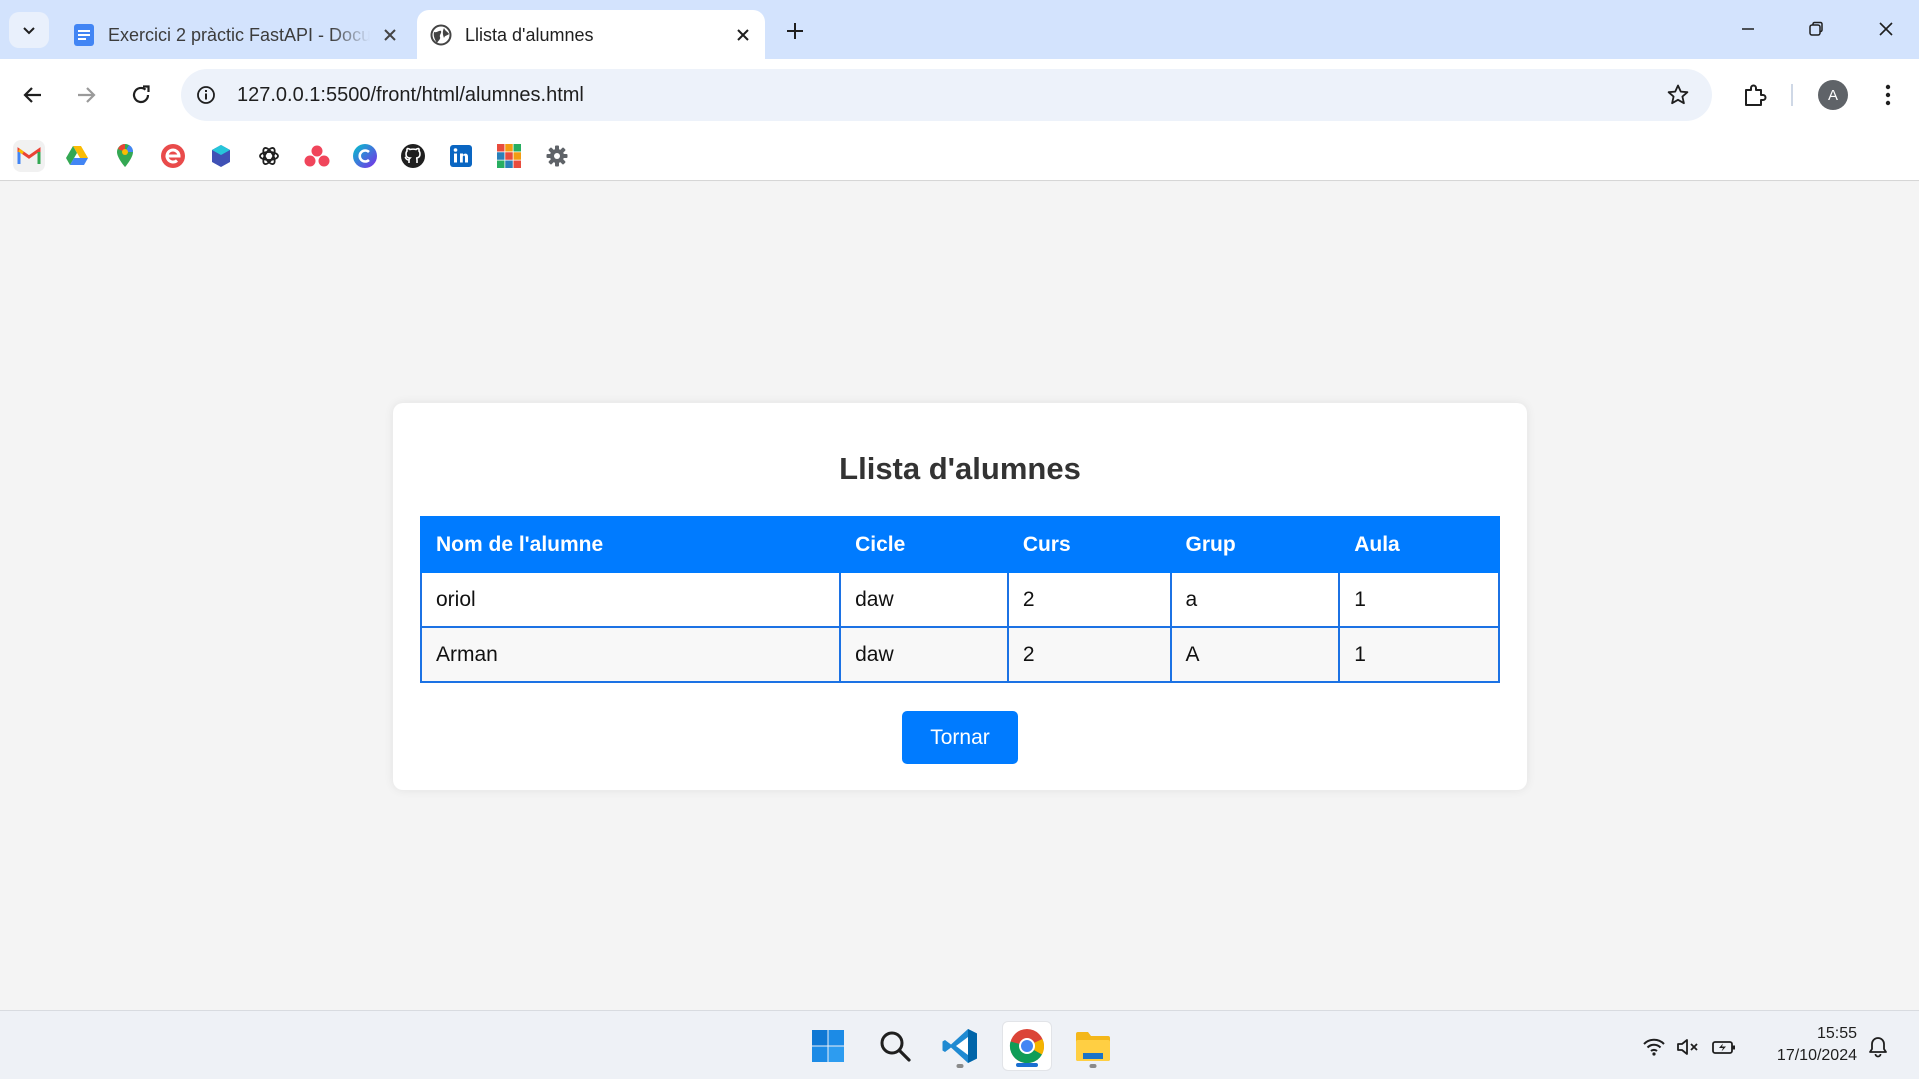  Describe the element at coordinates (1027, 1046) in the screenshot. I see `chrome-icon` at that location.